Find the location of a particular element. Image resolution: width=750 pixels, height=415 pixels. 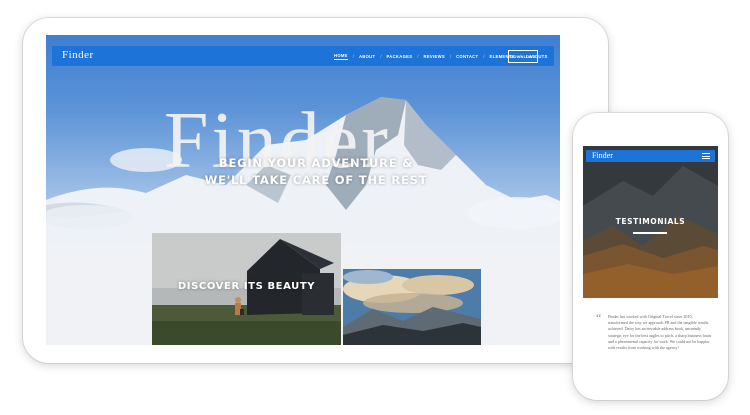

title-underline is located at coordinates (650, 233).